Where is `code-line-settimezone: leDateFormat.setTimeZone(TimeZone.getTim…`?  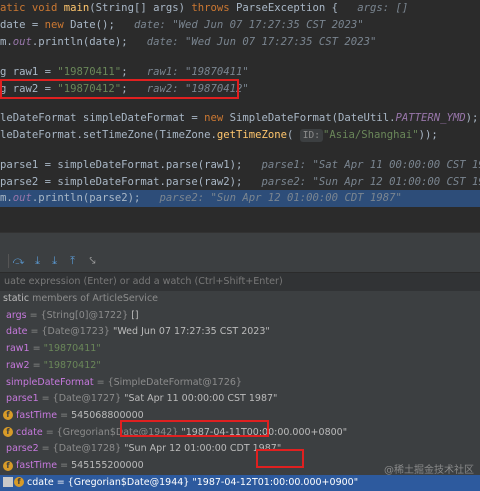
code-line-settimezone: leDateFormat.setTimeZone(TimeZone.getTim… is located at coordinates (219, 135).